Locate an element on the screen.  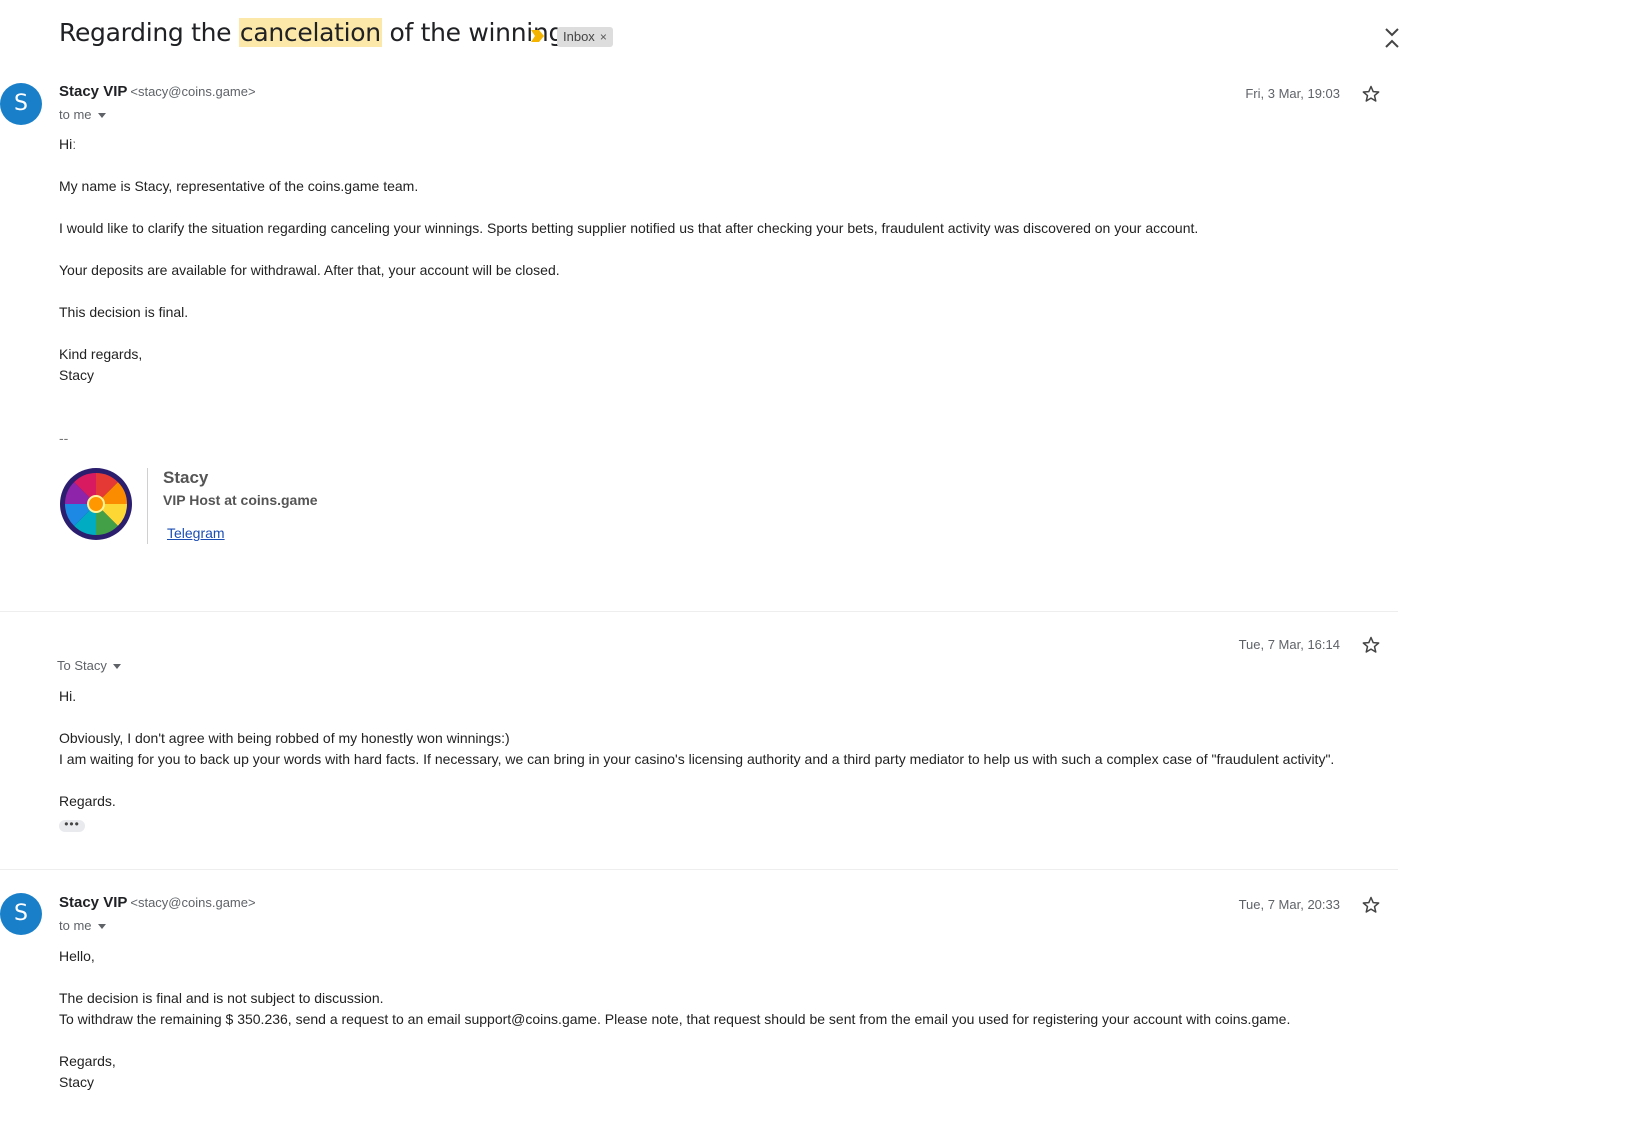
recipient-label: To Stacy is located at coordinates (82, 665).